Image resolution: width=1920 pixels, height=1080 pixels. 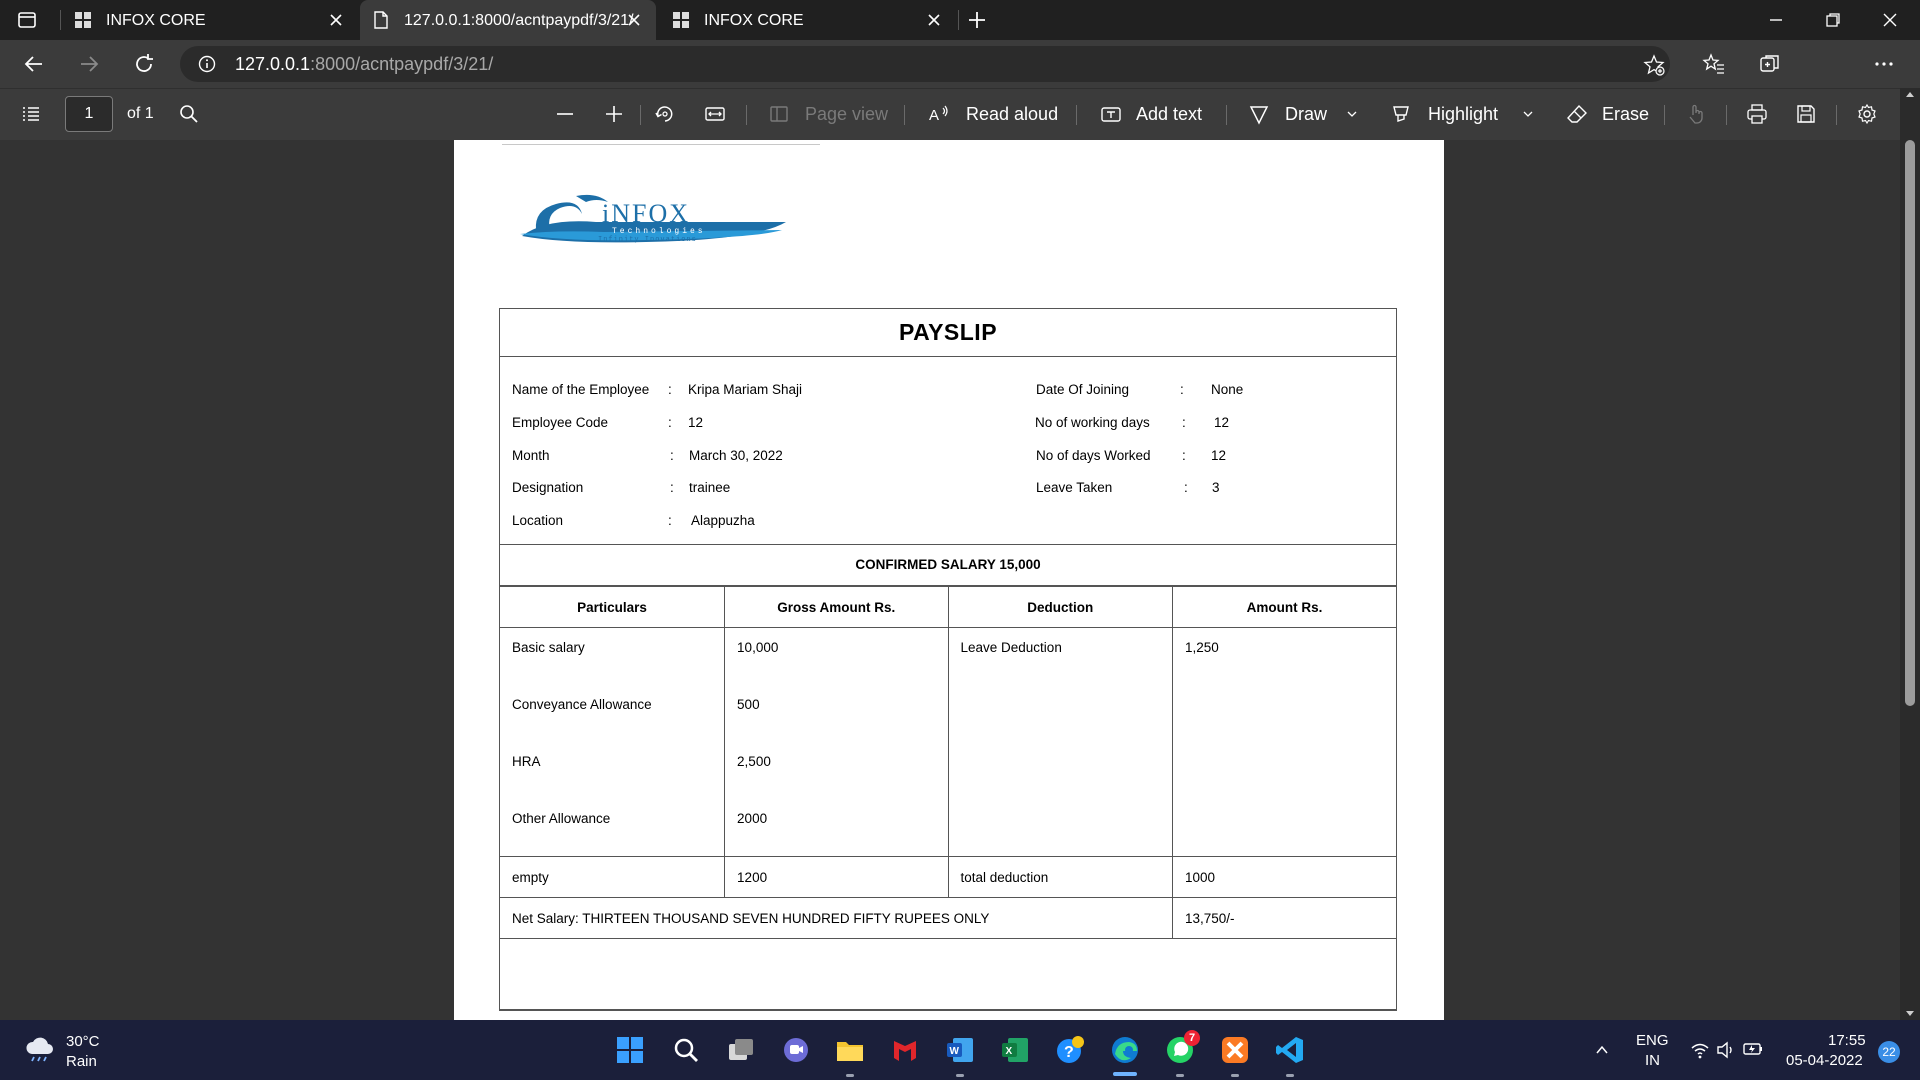 I want to click on mcafee-icon, so click(x=905, y=1050).